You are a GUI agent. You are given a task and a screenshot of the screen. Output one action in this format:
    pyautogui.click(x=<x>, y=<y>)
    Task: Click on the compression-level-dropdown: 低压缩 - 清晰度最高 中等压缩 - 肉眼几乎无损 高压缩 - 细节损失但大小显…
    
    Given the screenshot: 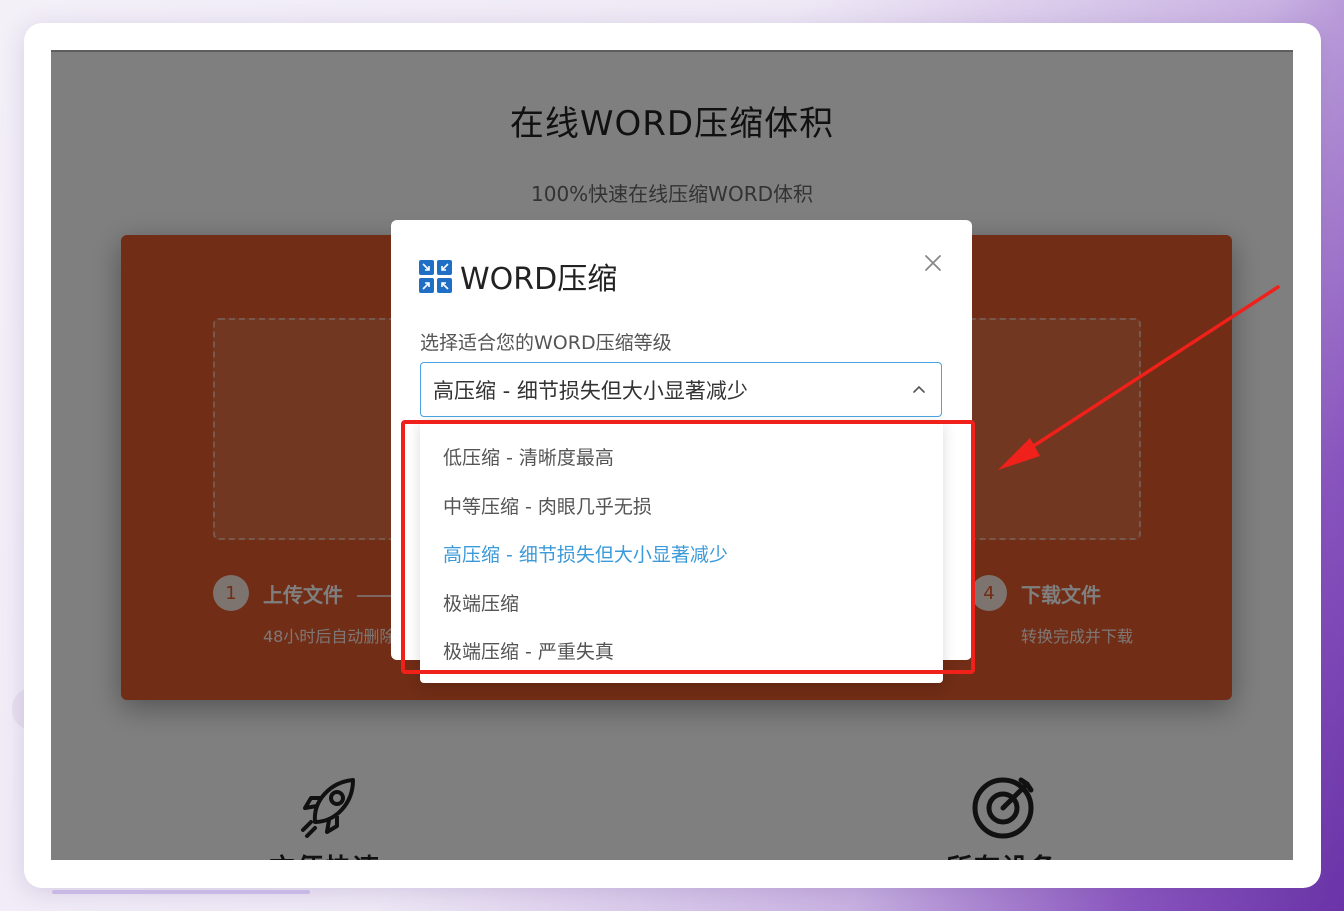 What is the action you would take?
    pyautogui.click(x=681, y=551)
    